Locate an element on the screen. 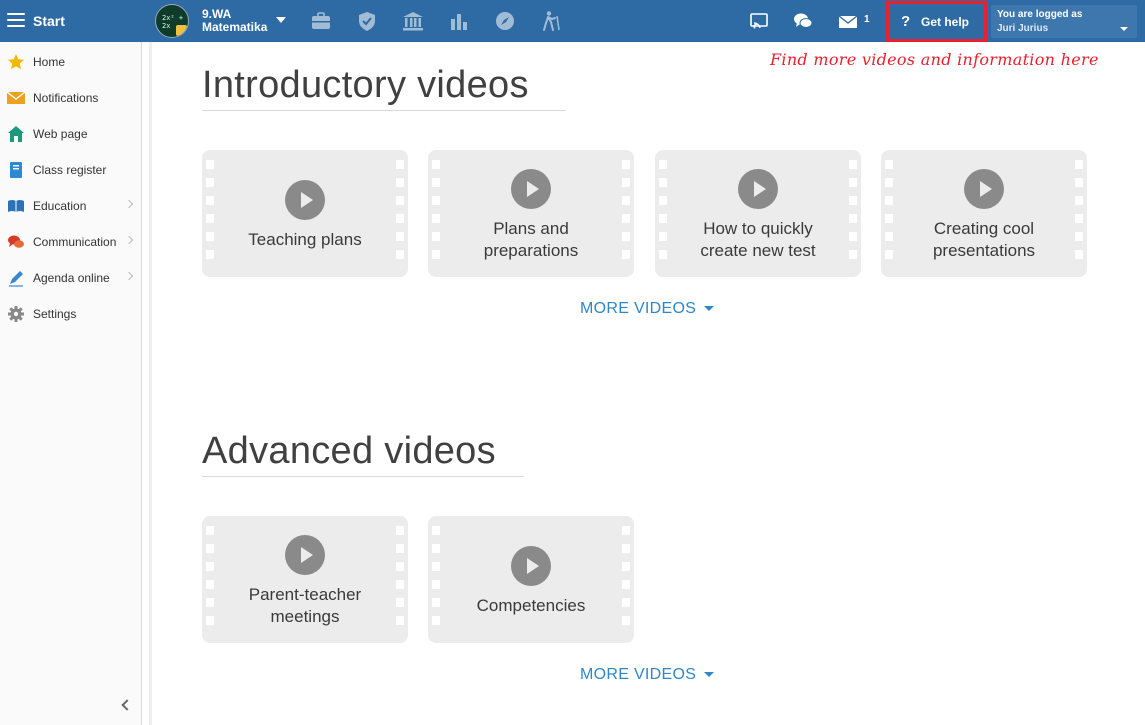 The image size is (1145, 725). class-selector: 9.WA Matematika is located at coordinates (234, 21).